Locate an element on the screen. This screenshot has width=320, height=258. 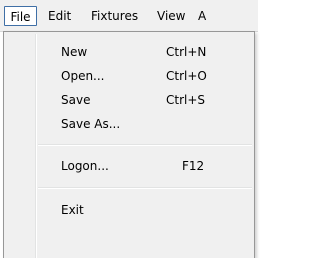
menu-truncated: A is located at coordinates (202, 16).